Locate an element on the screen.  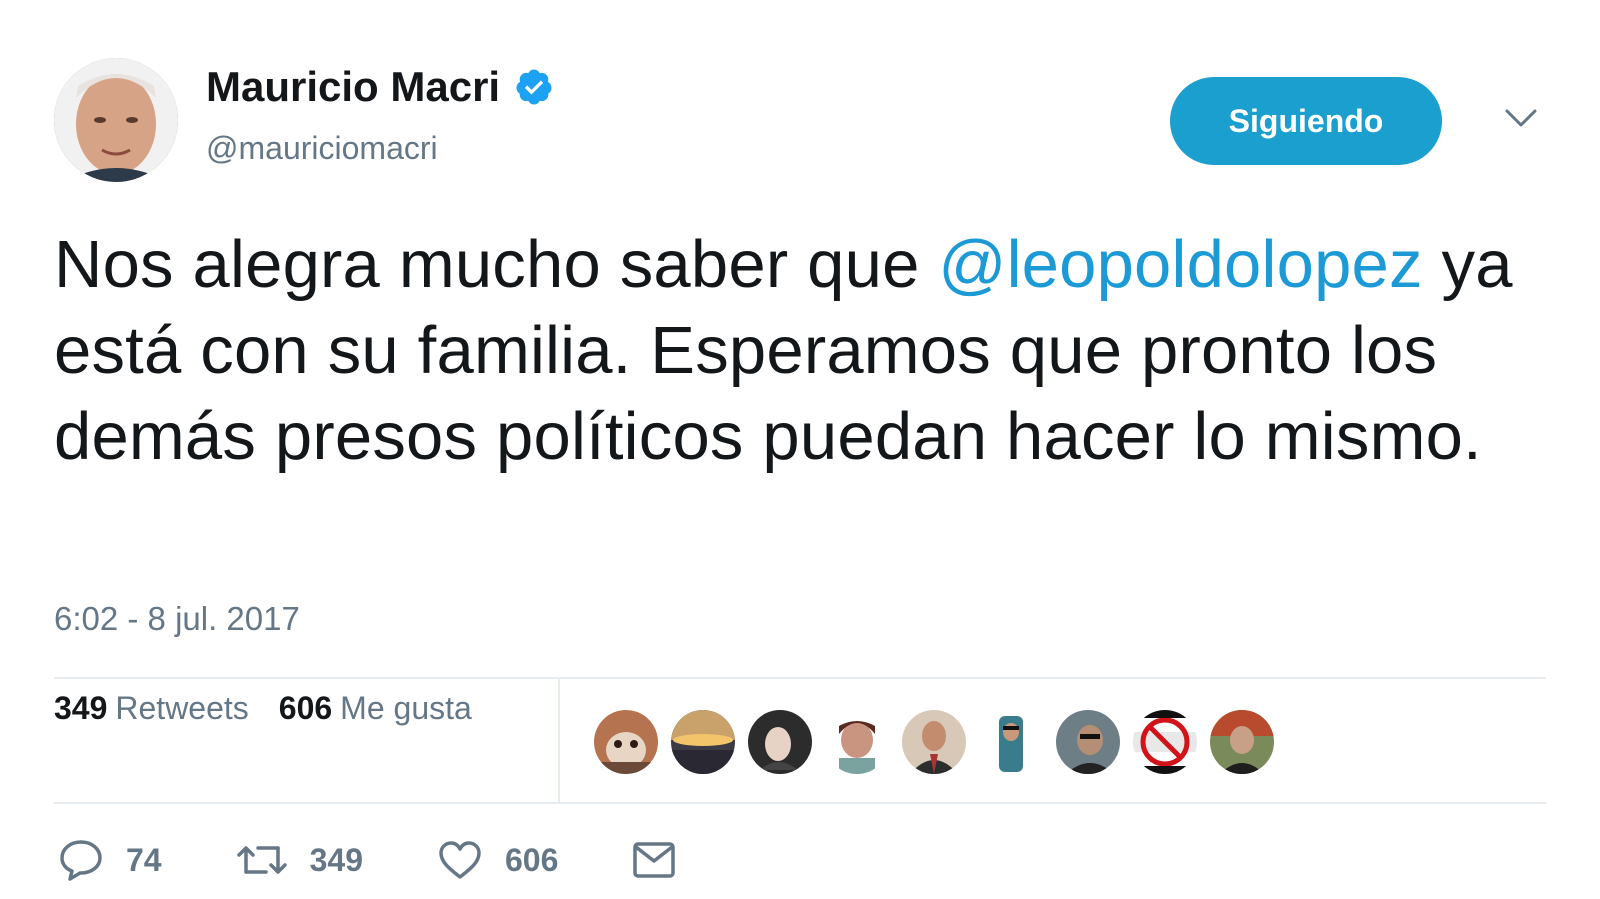
retweets-label: Retweets is located at coordinates (182, 708).